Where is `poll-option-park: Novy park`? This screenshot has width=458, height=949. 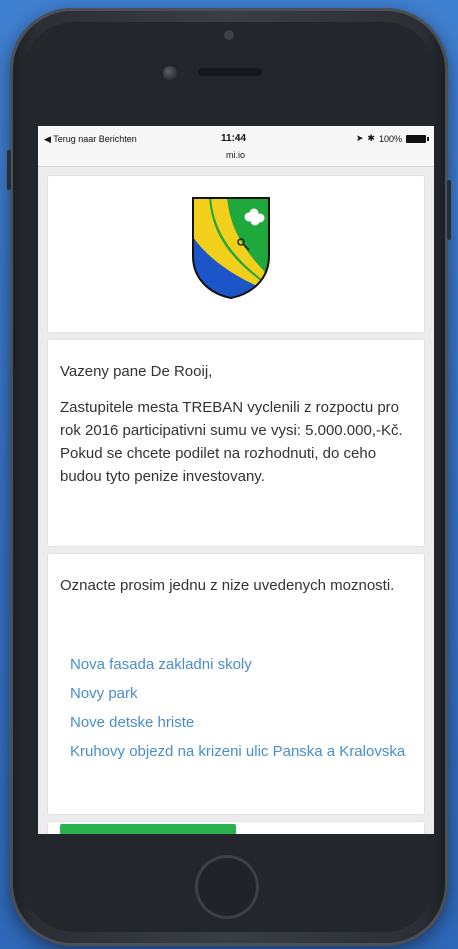
poll-option-park: Novy park is located at coordinates (239, 693).